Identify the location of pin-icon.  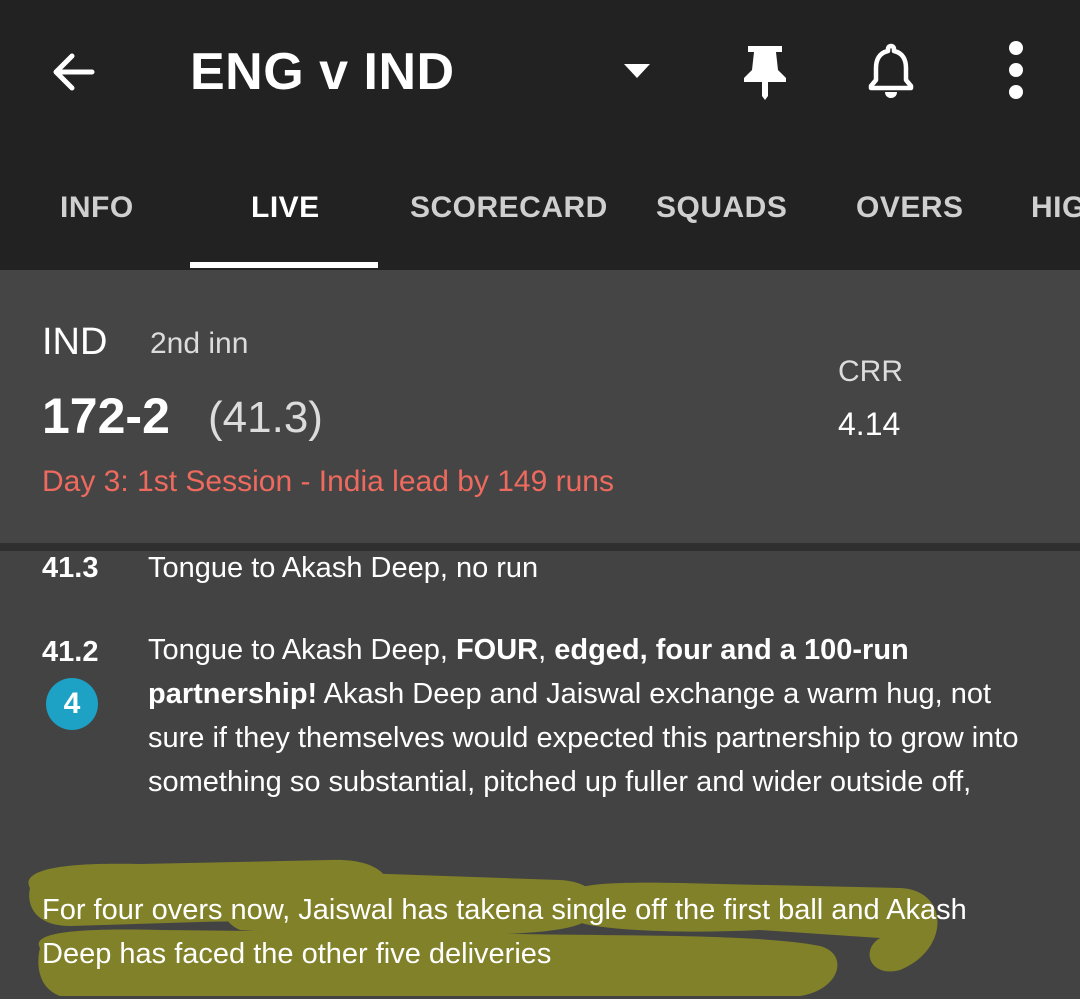
(765, 70).